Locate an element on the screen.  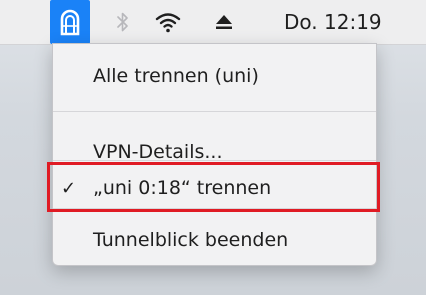
menu-item-label: Tunnelblick beenden is located at coordinates (191, 240).